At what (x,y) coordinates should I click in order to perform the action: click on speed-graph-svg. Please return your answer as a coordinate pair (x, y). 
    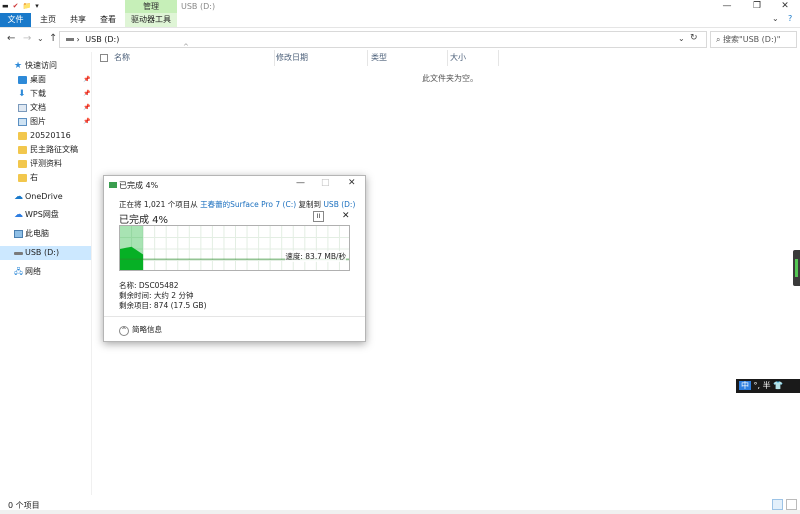
    Looking at the image, I should click on (234, 248).